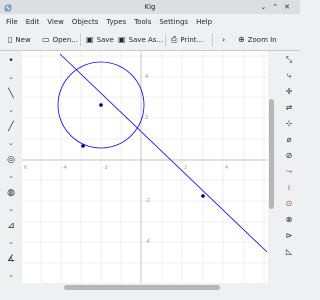 This screenshot has width=320, height=300. What do you see at coordinates (122, 39) in the screenshot?
I see `save-as-icon: ▣` at bounding box center [122, 39].